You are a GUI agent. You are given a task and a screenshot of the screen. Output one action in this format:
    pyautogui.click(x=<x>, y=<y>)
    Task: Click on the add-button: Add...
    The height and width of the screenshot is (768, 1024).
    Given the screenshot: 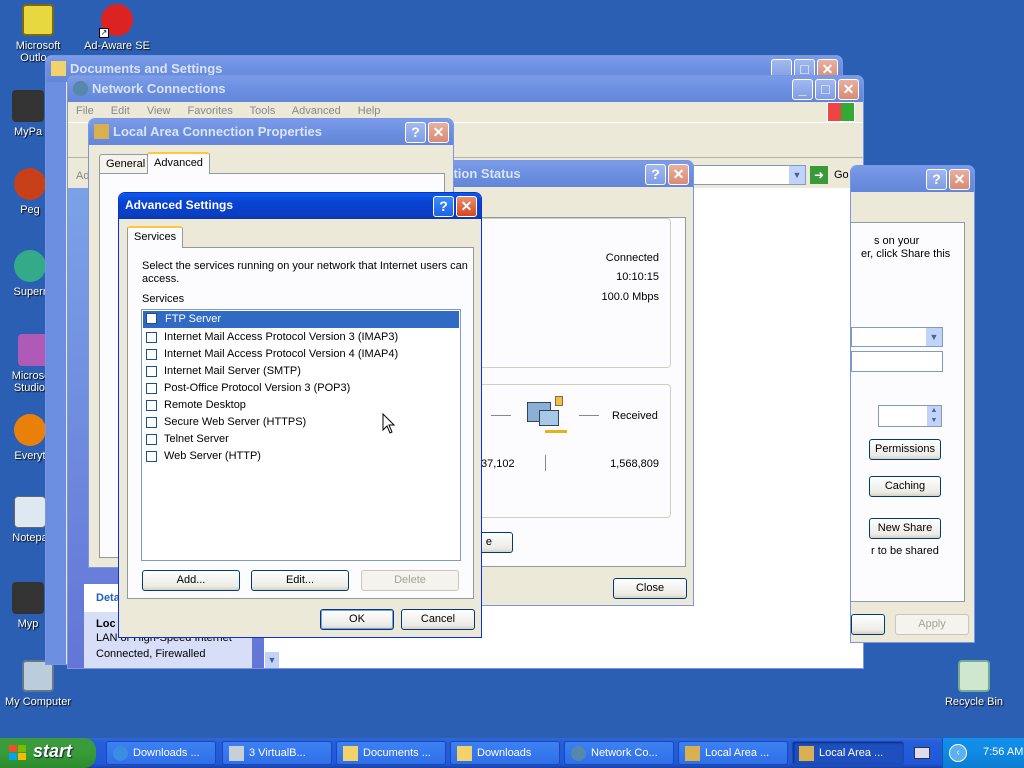 What is the action you would take?
    pyautogui.click(x=191, y=580)
    